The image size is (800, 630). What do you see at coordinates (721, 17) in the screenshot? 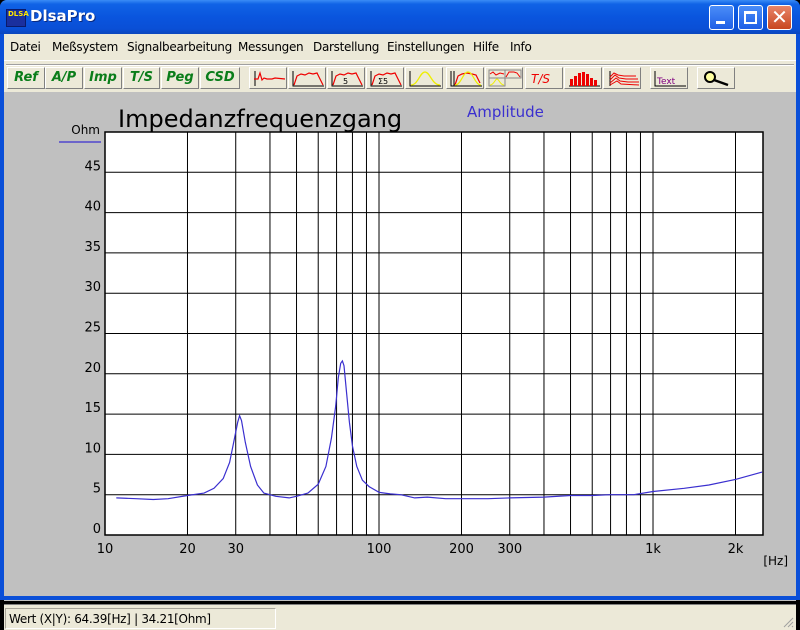
I see `minimize-button` at bounding box center [721, 17].